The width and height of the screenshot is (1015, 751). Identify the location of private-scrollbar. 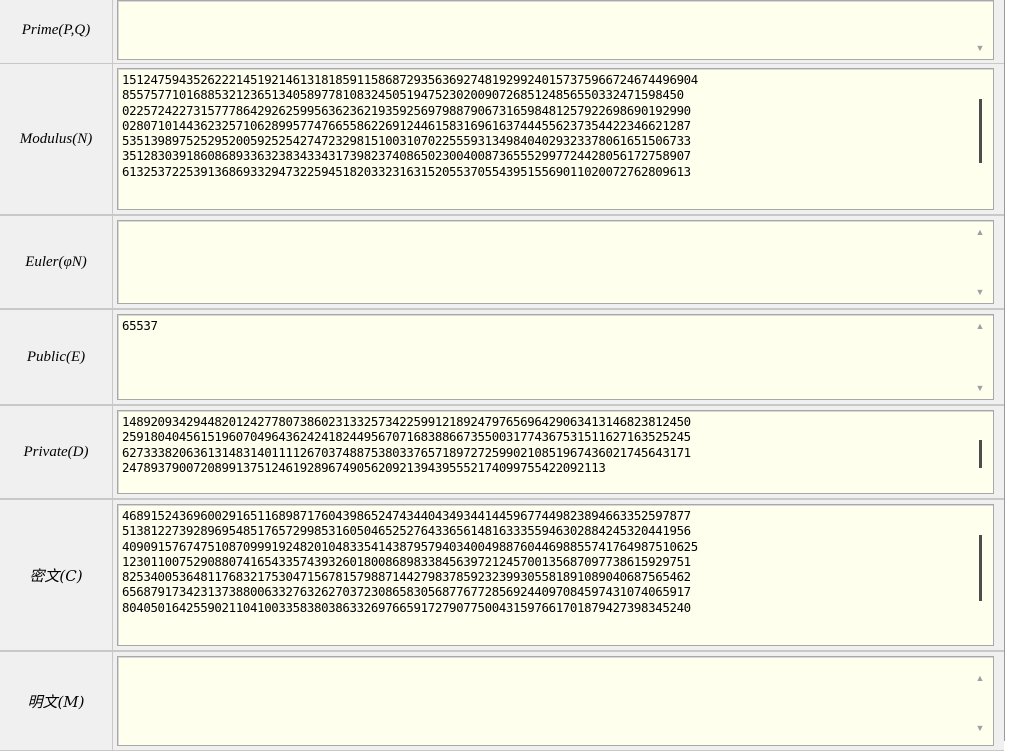
(980, 452).